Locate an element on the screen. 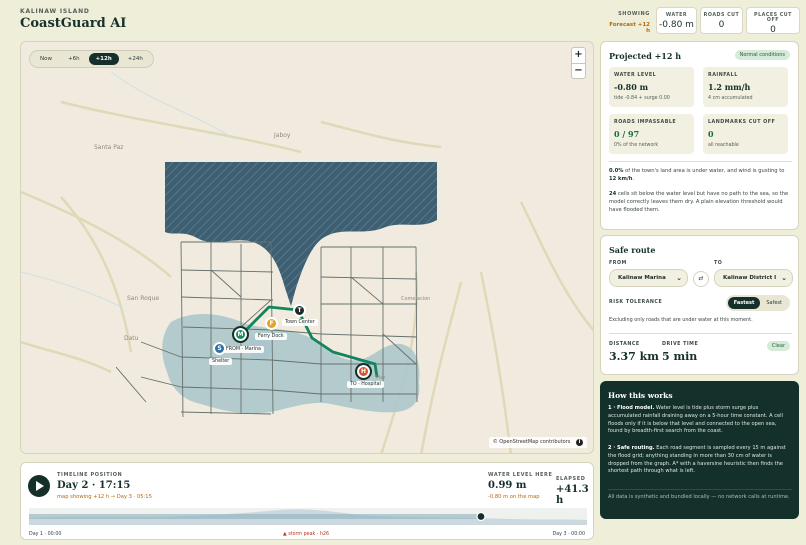 Image resolution: width=806 pixels, height=545 pixels. timeline-end-label: Day 3 · 00:00 is located at coordinates (568, 534).